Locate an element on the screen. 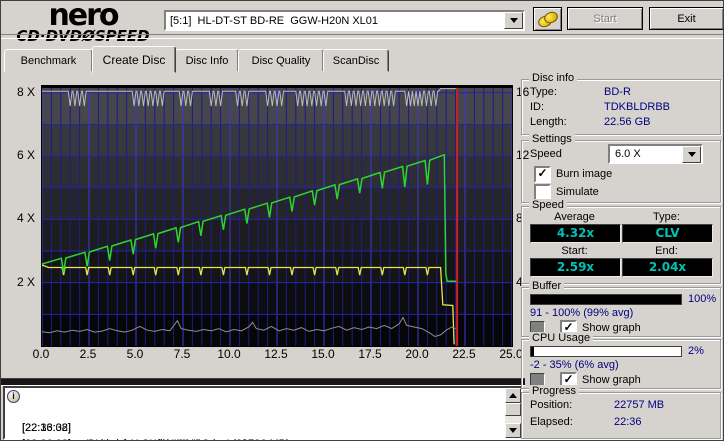 The image size is (724, 441). start-speed-label: Start: is located at coordinates (574, 251).